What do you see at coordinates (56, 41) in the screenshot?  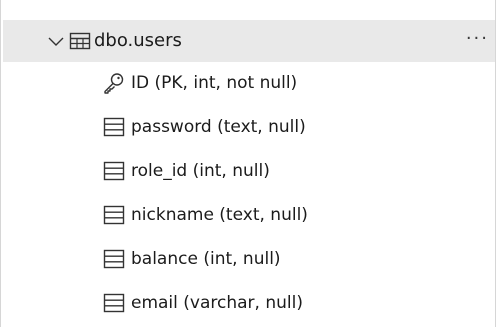 I see `chevron-down-icon` at bounding box center [56, 41].